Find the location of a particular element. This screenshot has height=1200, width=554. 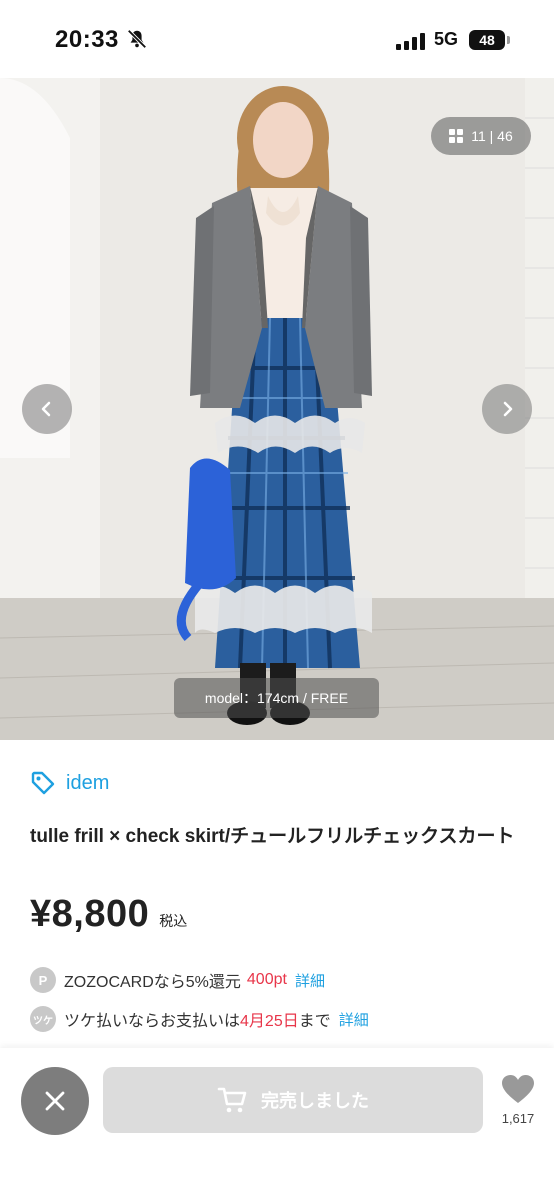

bottom-action-bar: 完売しました 1,617 is located at coordinates (277, 1124).